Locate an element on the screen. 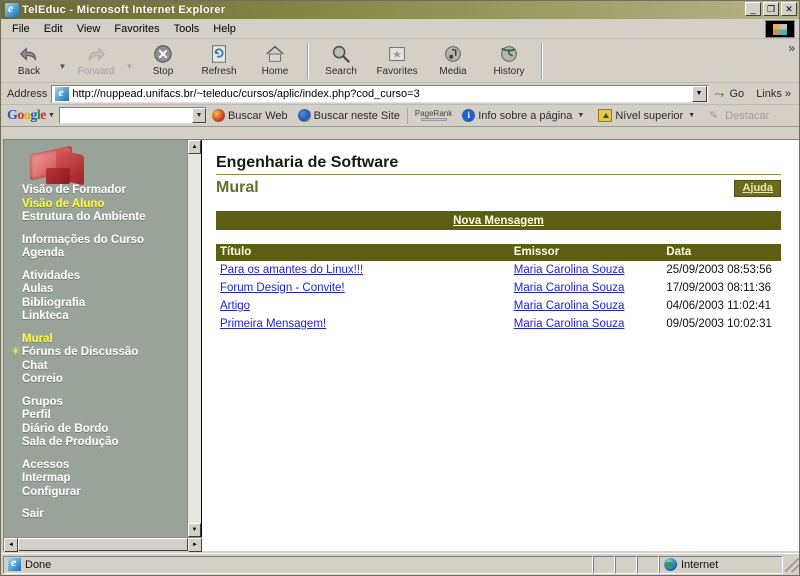 Image resolution: width=800 pixels, height=576 pixels. sidebar-item-correio: Correio is located at coordinates (104, 380).